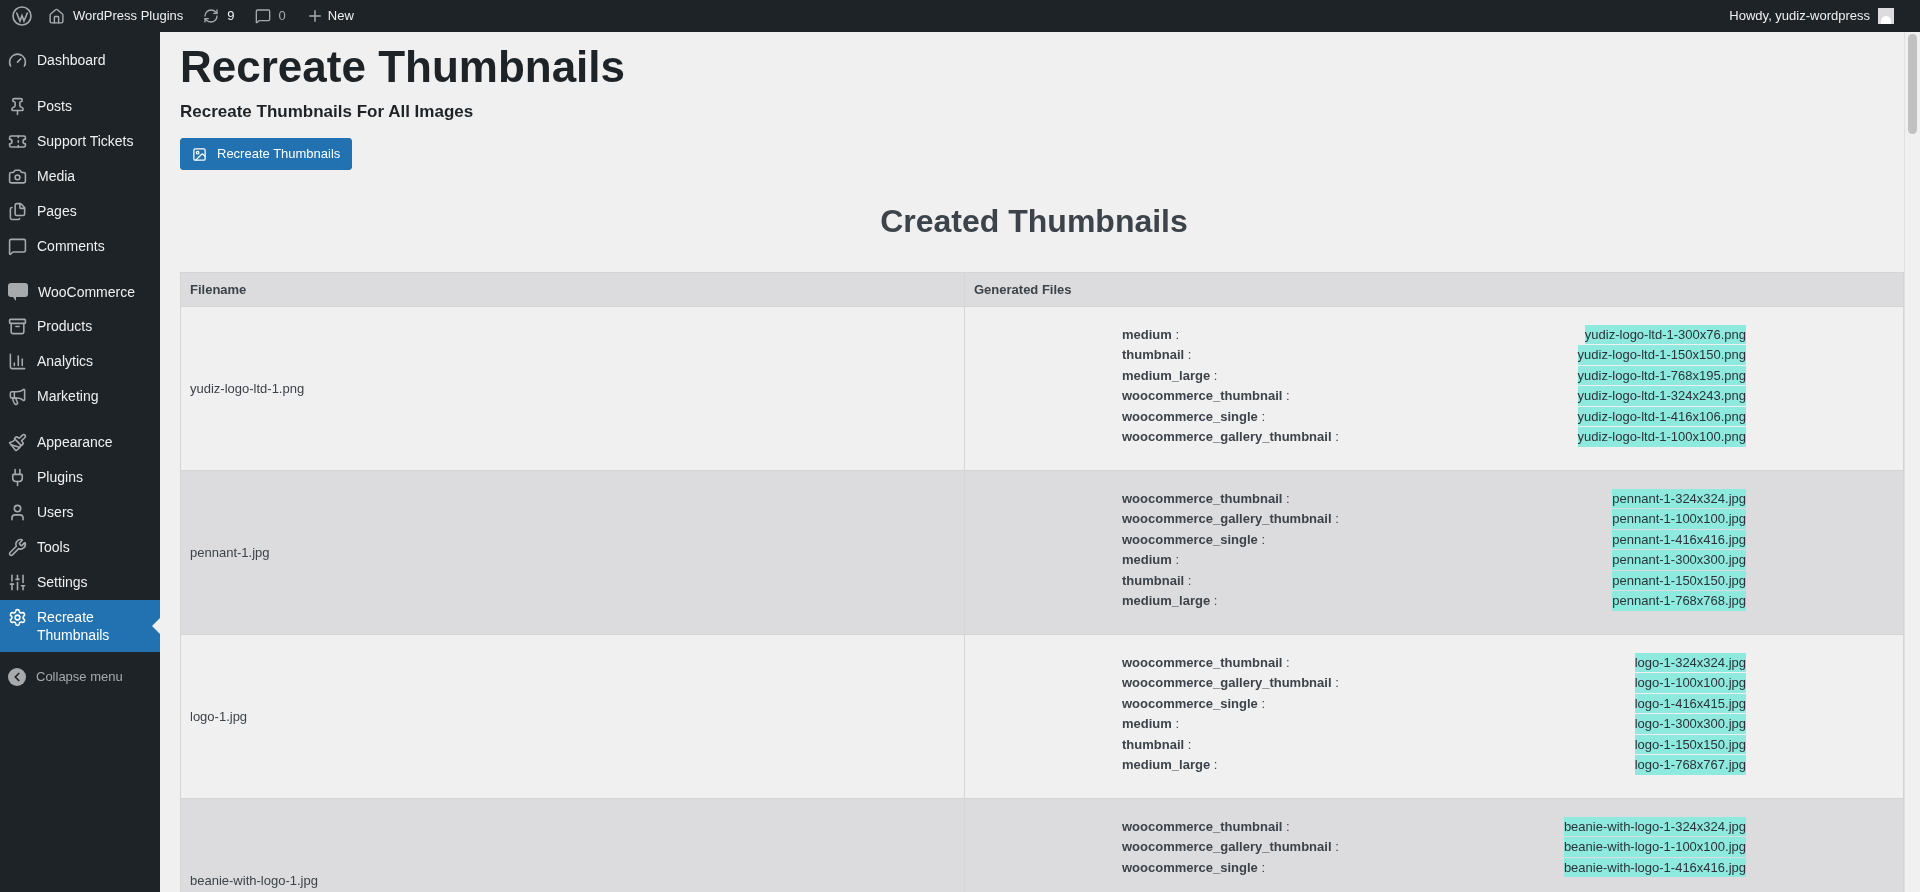  I want to click on sidebar-menu-item: Appearance, so click(80, 442).